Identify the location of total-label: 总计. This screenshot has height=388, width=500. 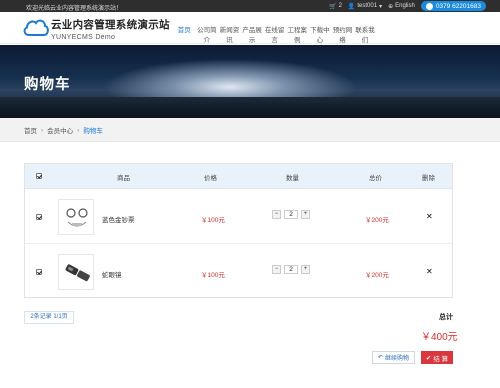
(446, 317).